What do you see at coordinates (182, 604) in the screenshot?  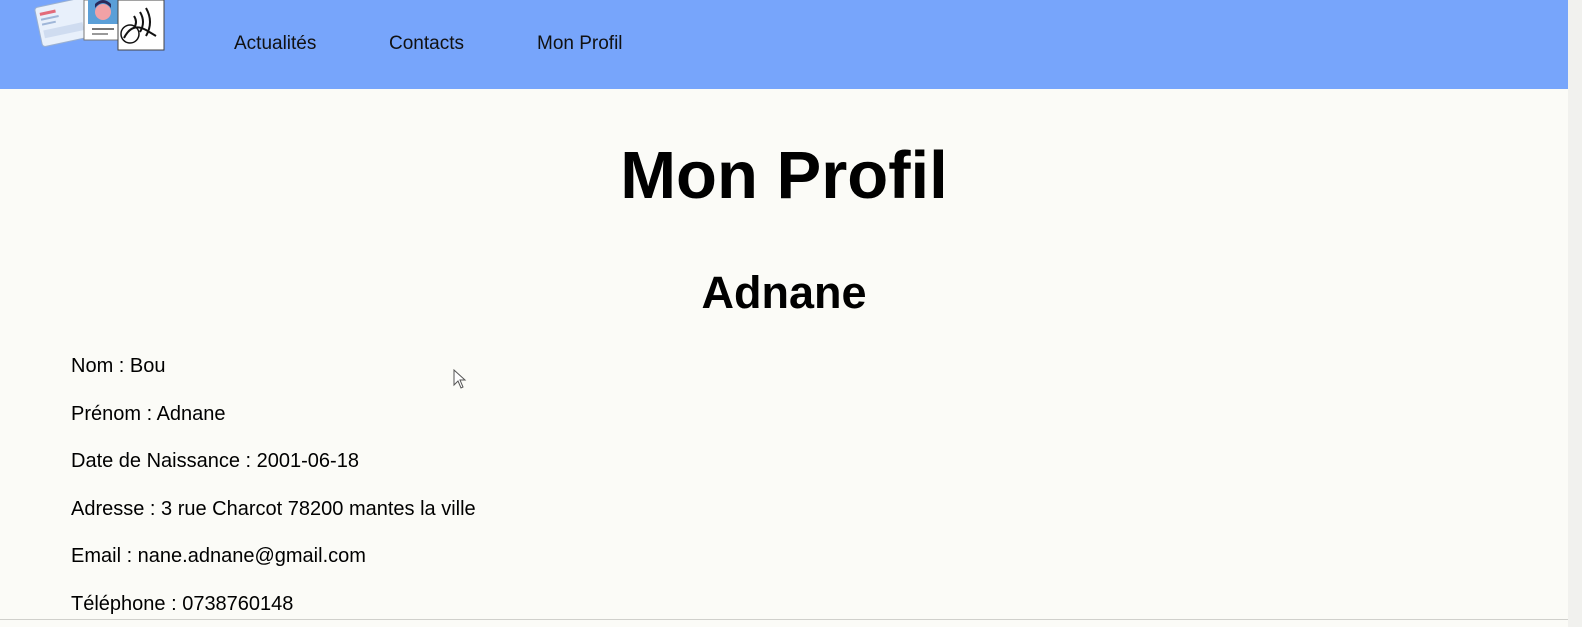 I see `field-telephone: Téléphone : 0738760148` at bounding box center [182, 604].